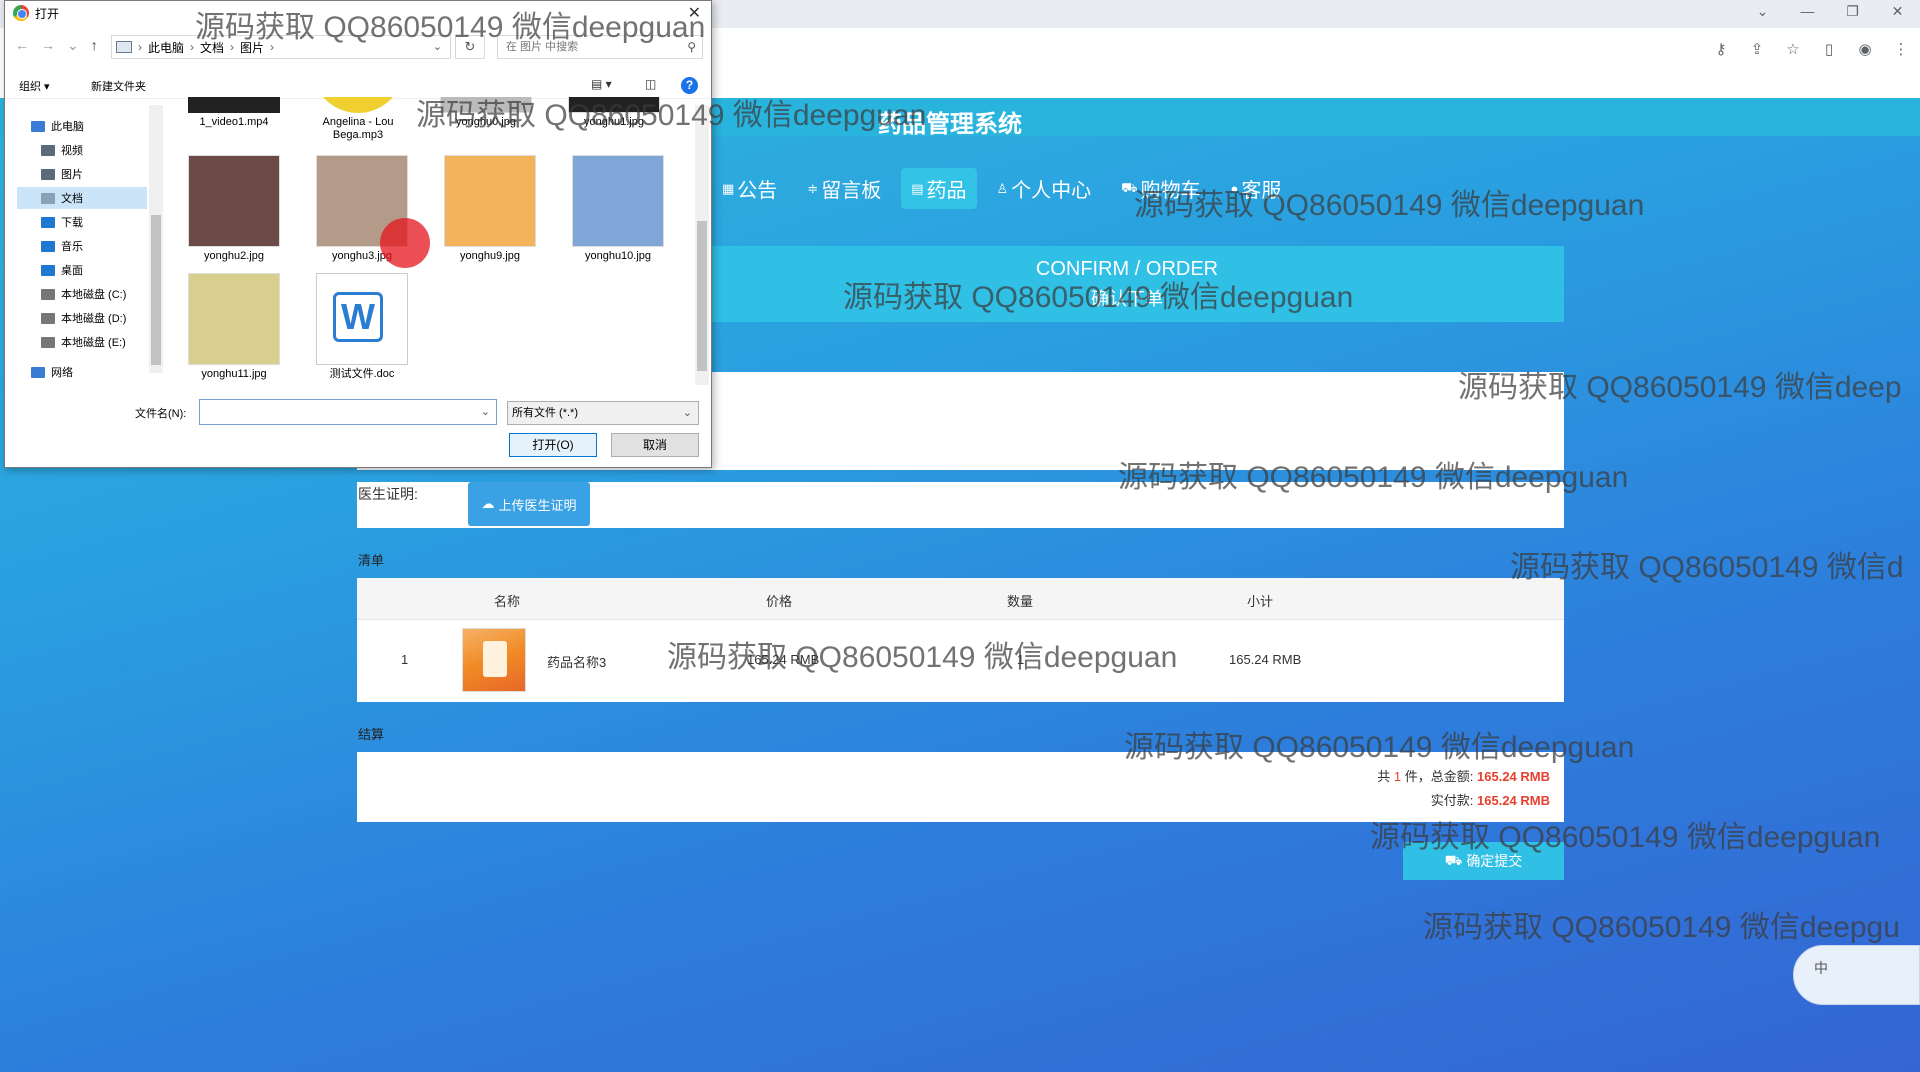  I want to click on file-item: yonghu9.jpg, so click(490, 209).